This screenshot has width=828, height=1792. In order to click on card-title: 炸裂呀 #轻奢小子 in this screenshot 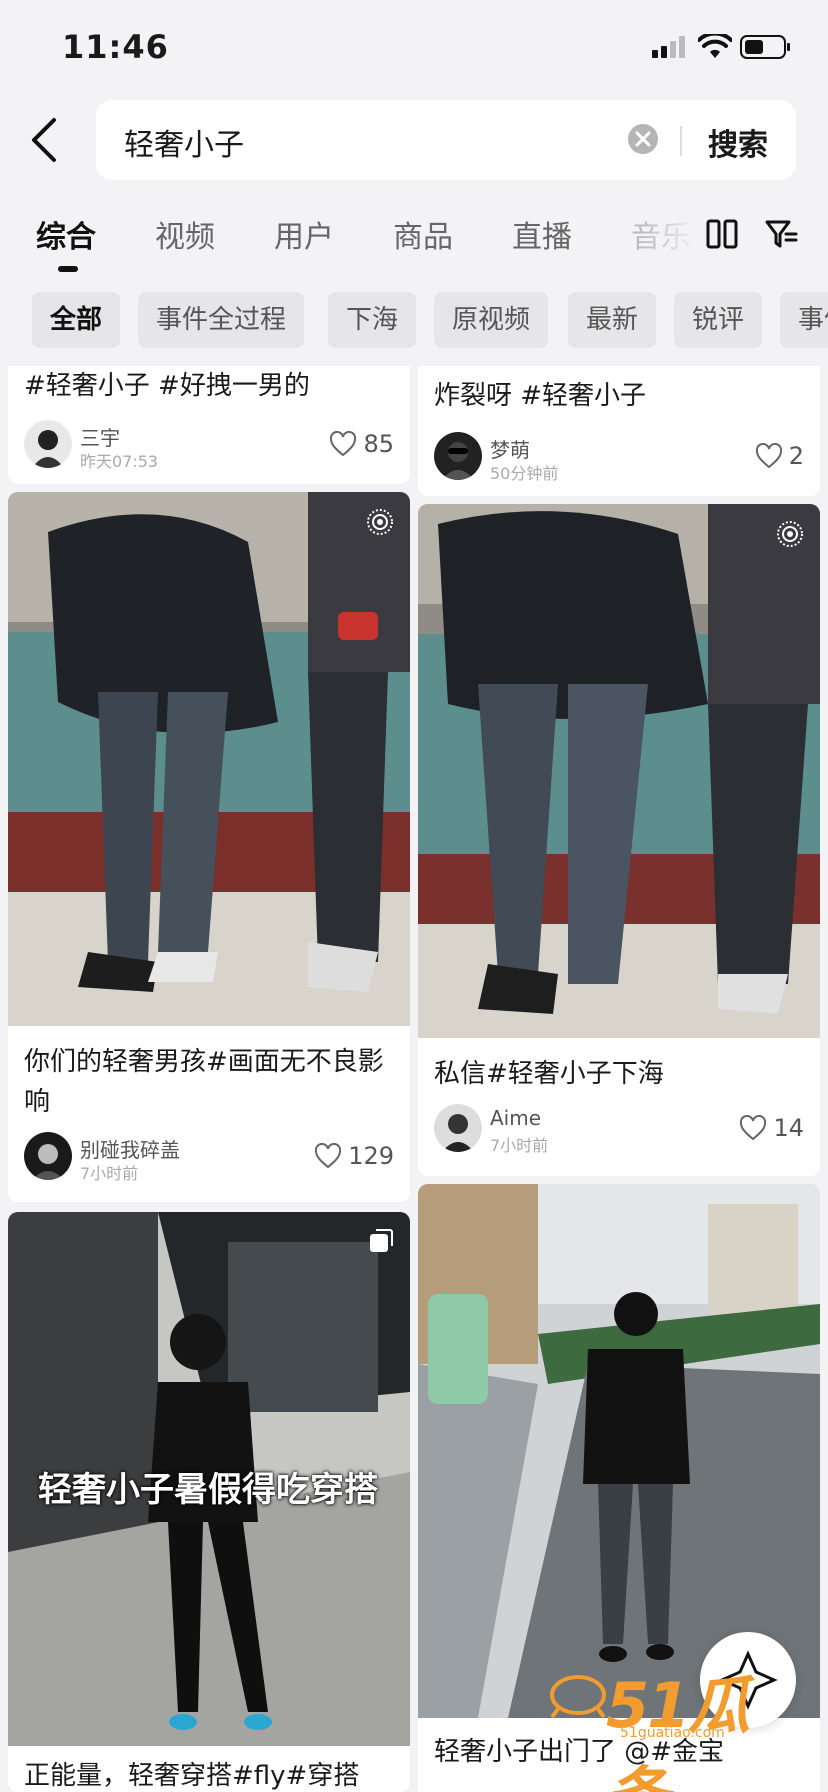, I will do `click(540, 396)`.